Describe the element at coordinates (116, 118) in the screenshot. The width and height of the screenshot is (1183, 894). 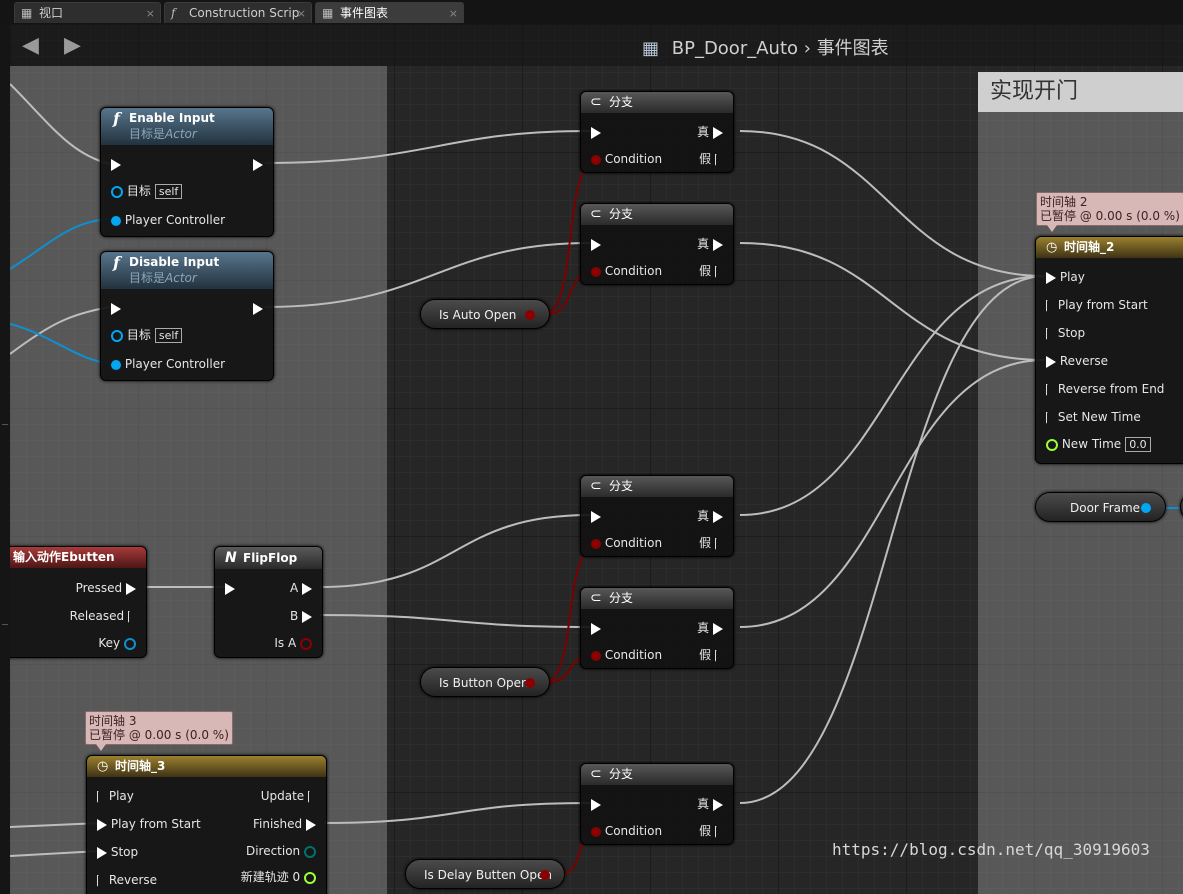
I see `function-icon: f` at that location.